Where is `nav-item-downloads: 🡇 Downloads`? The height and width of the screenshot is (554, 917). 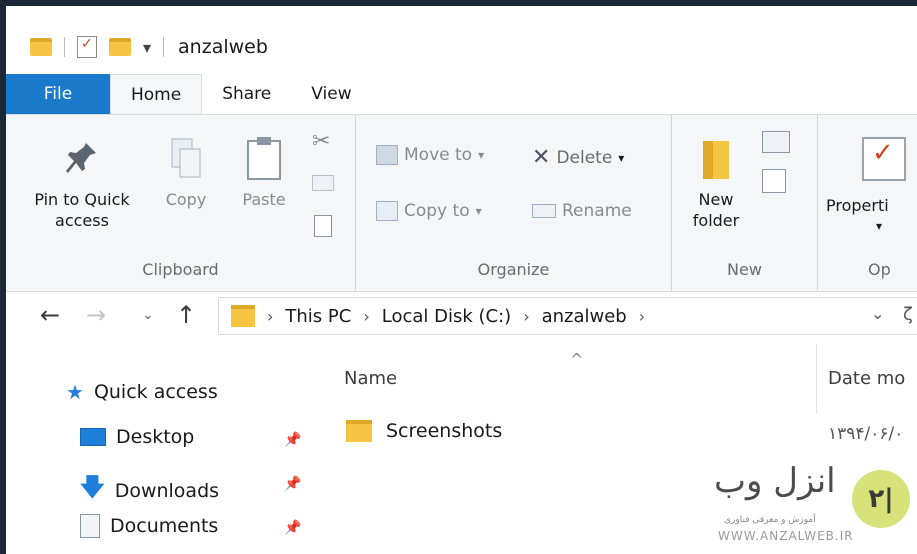 nav-item-downloads: 🡇 Downloads is located at coordinates (149, 490).